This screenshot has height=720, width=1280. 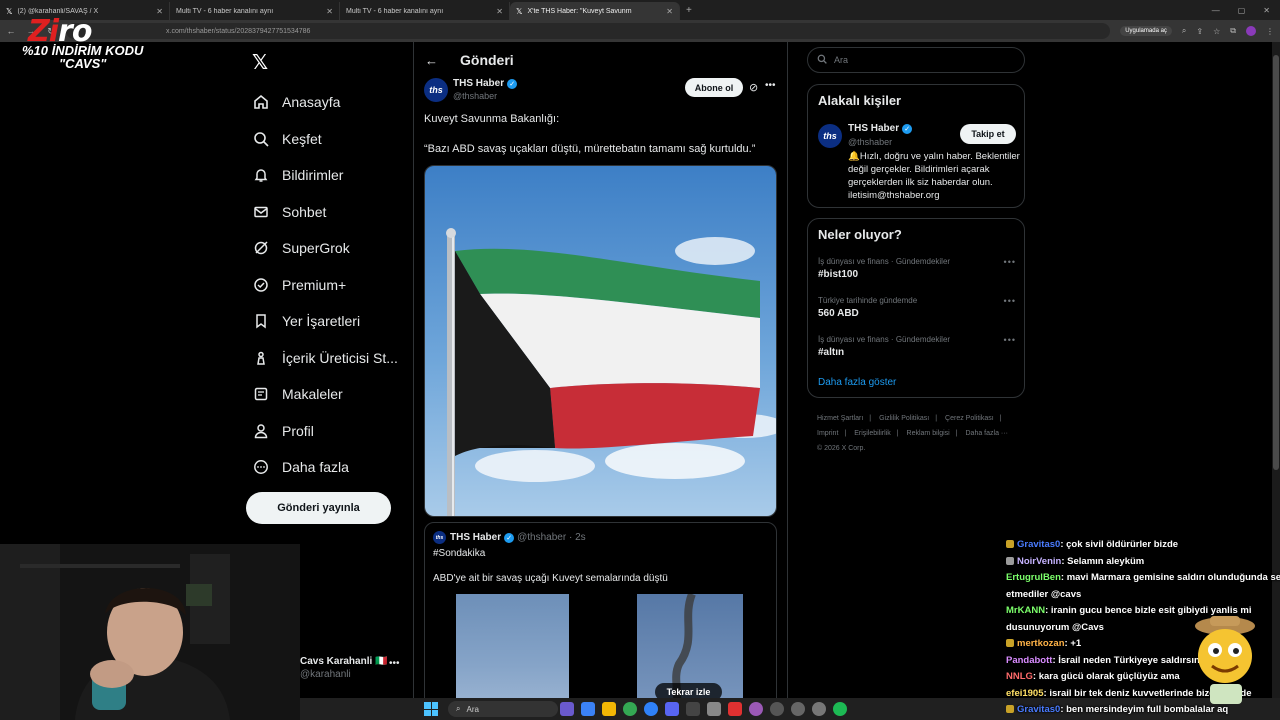 What do you see at coordinates (916, 60) in the screenshot?
I see `search-input: Ara` at bounding box center [916, 60].